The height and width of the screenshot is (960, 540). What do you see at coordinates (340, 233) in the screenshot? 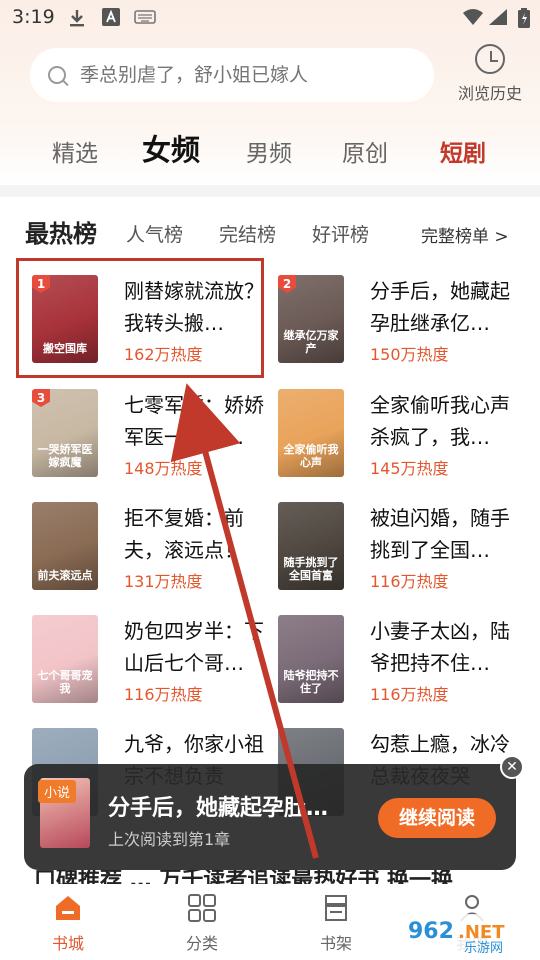
I see `tab-rated: 好评榜` at bounding box center [340, 233].